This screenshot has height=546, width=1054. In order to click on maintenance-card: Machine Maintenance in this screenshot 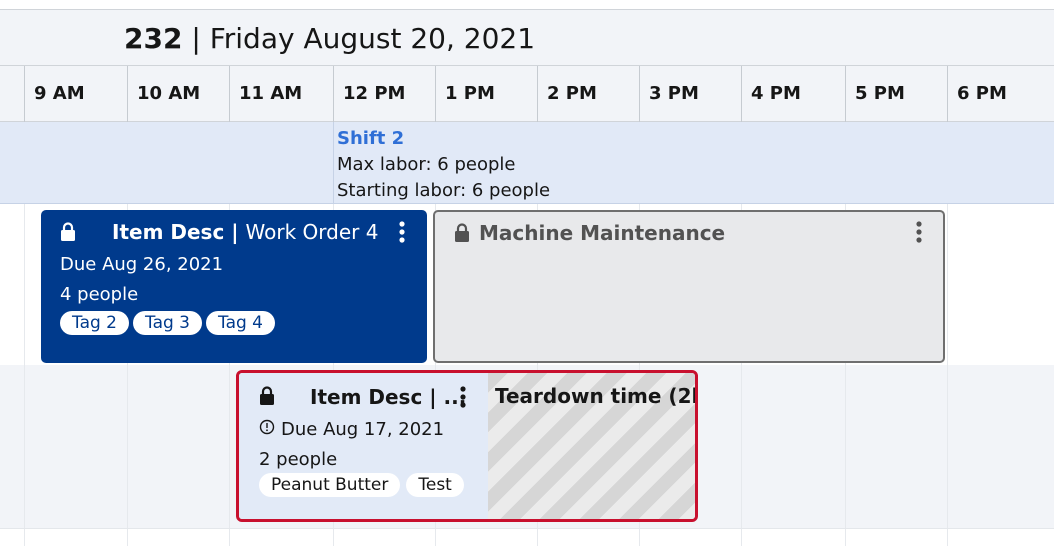, I will do `click(689, 286)`.